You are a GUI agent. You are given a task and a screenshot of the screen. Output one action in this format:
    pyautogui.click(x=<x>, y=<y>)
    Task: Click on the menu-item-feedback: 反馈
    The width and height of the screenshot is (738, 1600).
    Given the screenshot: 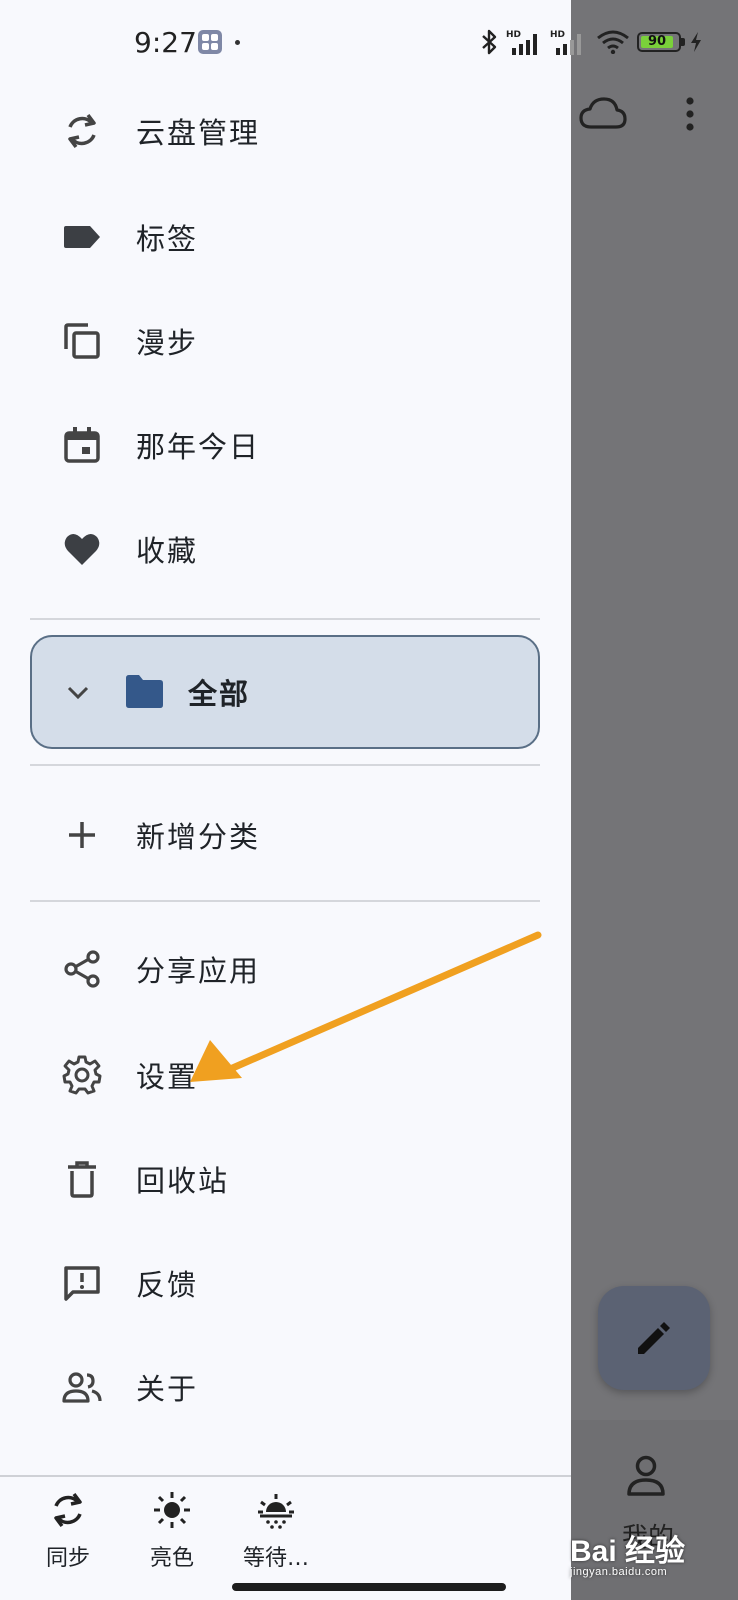 What is the action you would take?
    pyautogui.click(x=285, y=1282)
    